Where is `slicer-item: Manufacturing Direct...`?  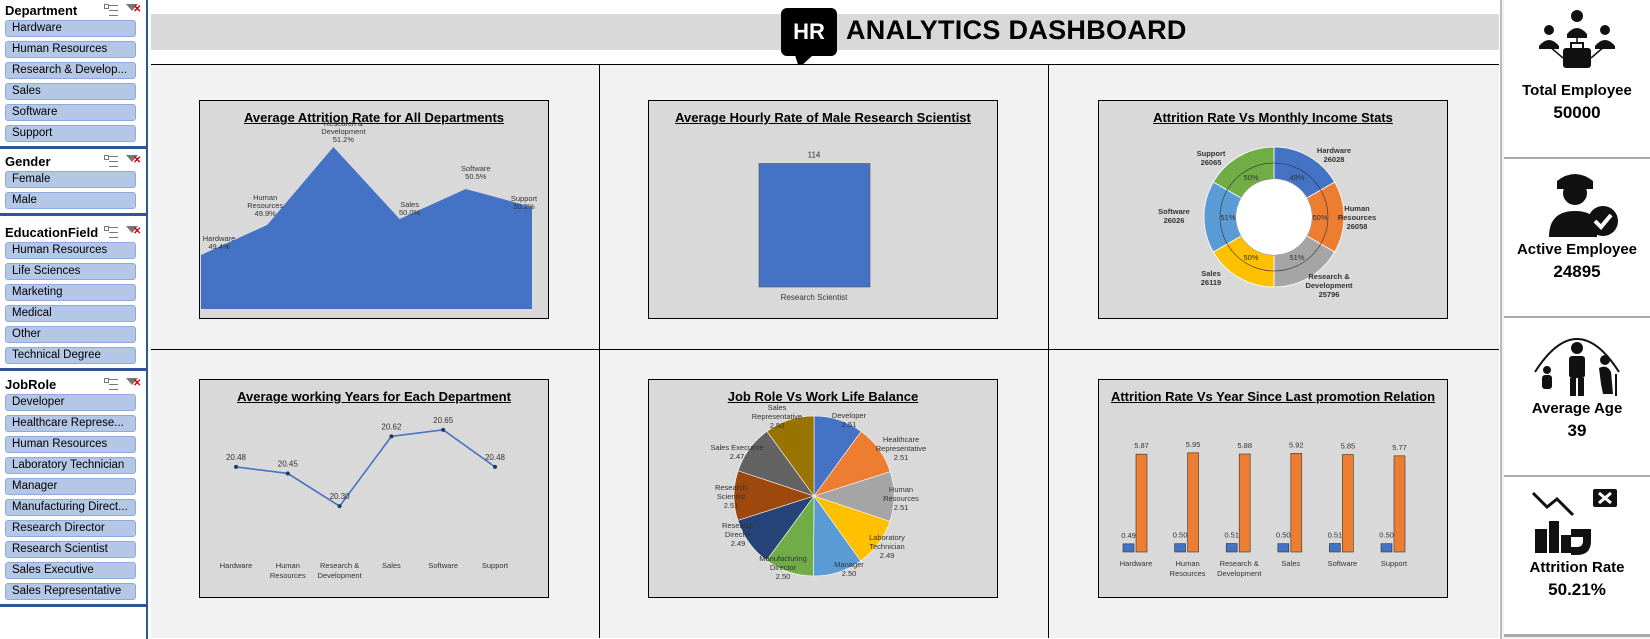 slicer-item: Manufacturing Direct... is located at coordinates (70, 507).